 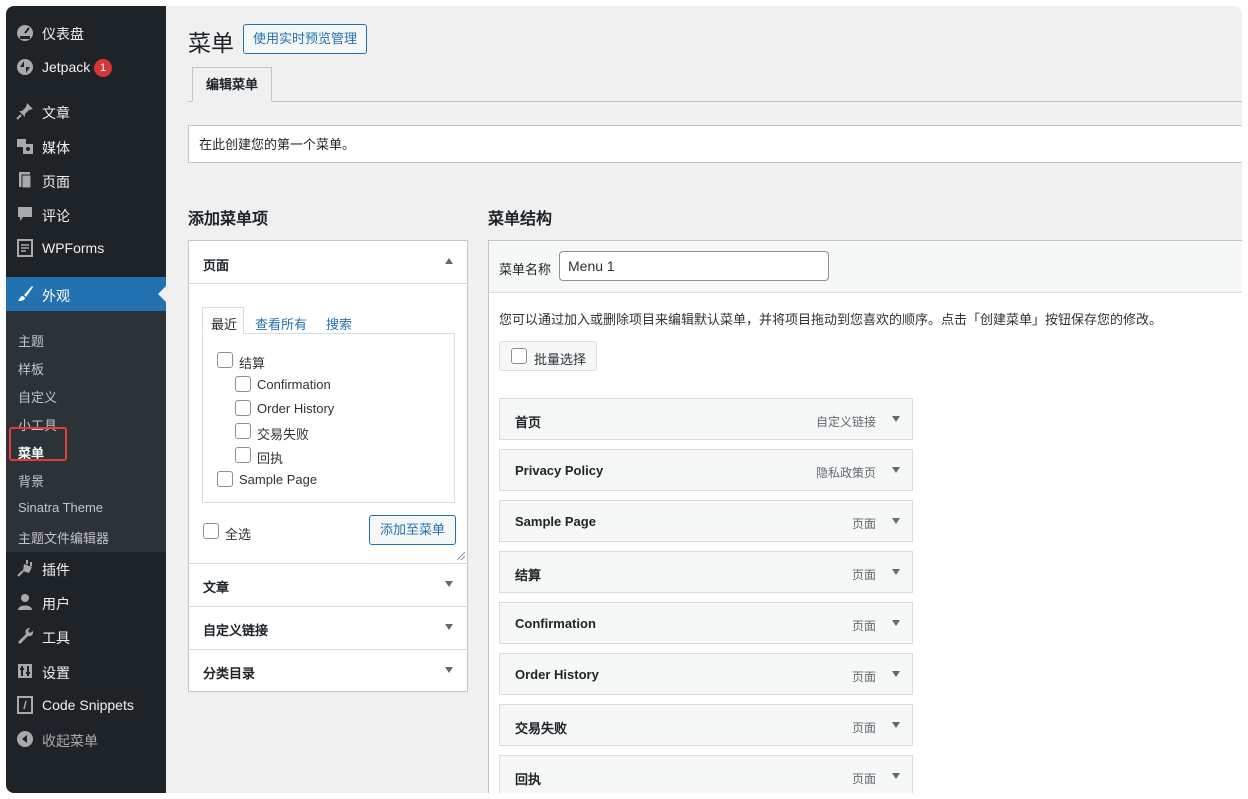 What do you see at coordinates (25, 146) in the screenshot?
I see `media-icon` at bounding box center [25, 146].